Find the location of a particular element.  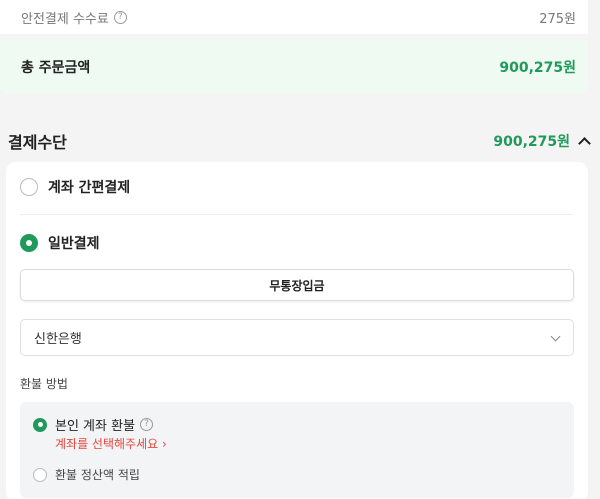

refund-option-label: 환불 정산액 적립 is located at coordinates (97, 475).